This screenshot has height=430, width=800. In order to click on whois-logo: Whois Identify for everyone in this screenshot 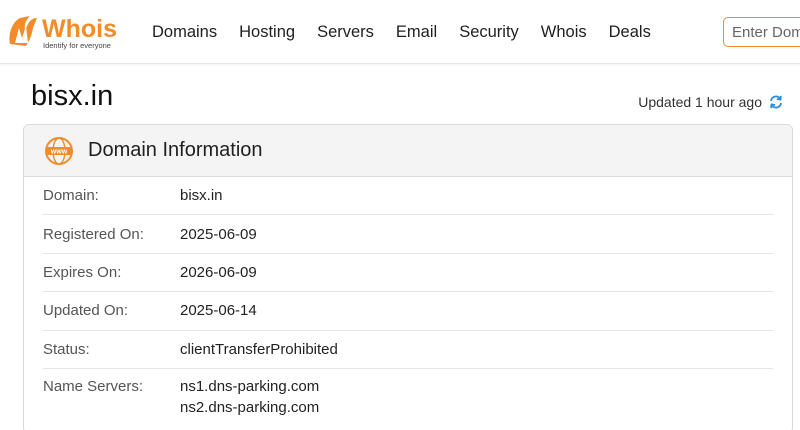, I will do `click(68, 32)`.